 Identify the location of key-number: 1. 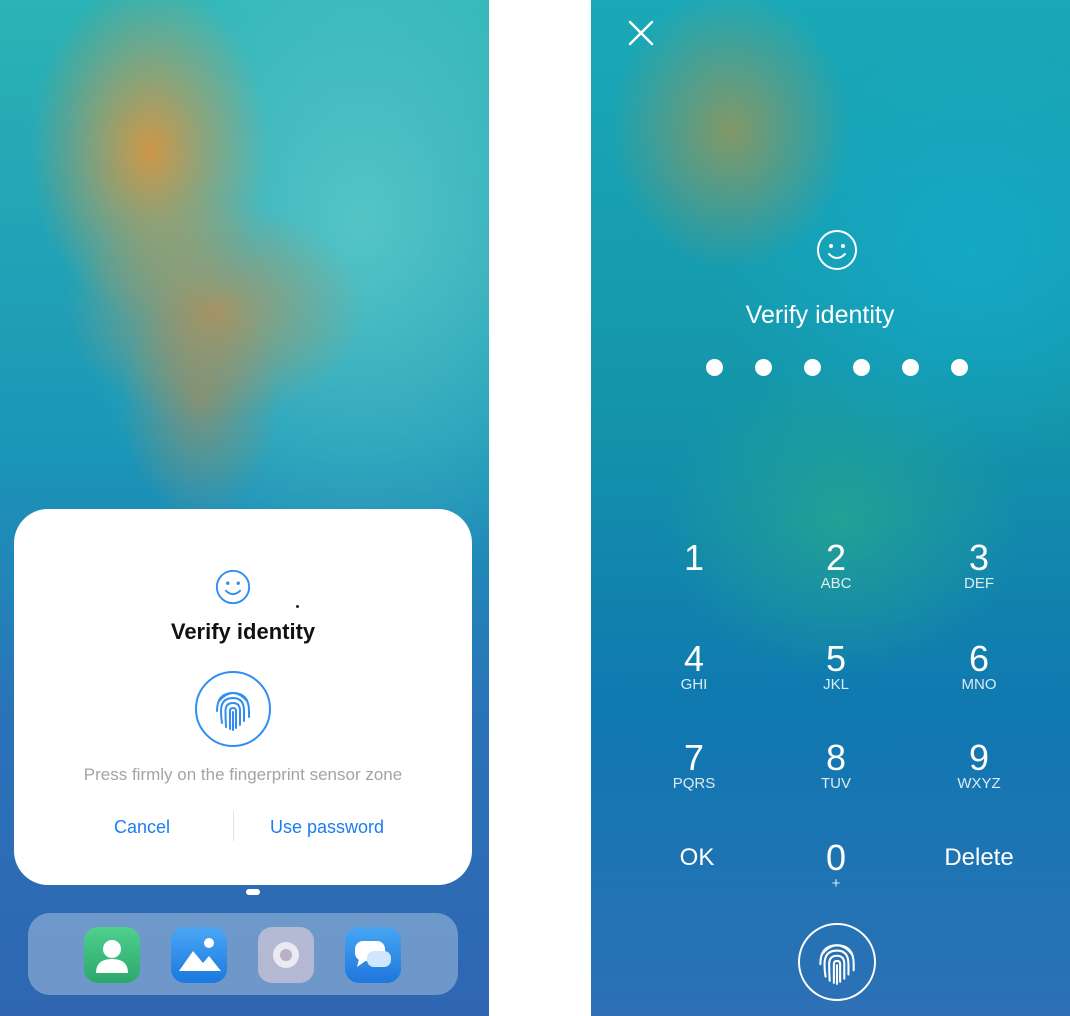
(694, 557).